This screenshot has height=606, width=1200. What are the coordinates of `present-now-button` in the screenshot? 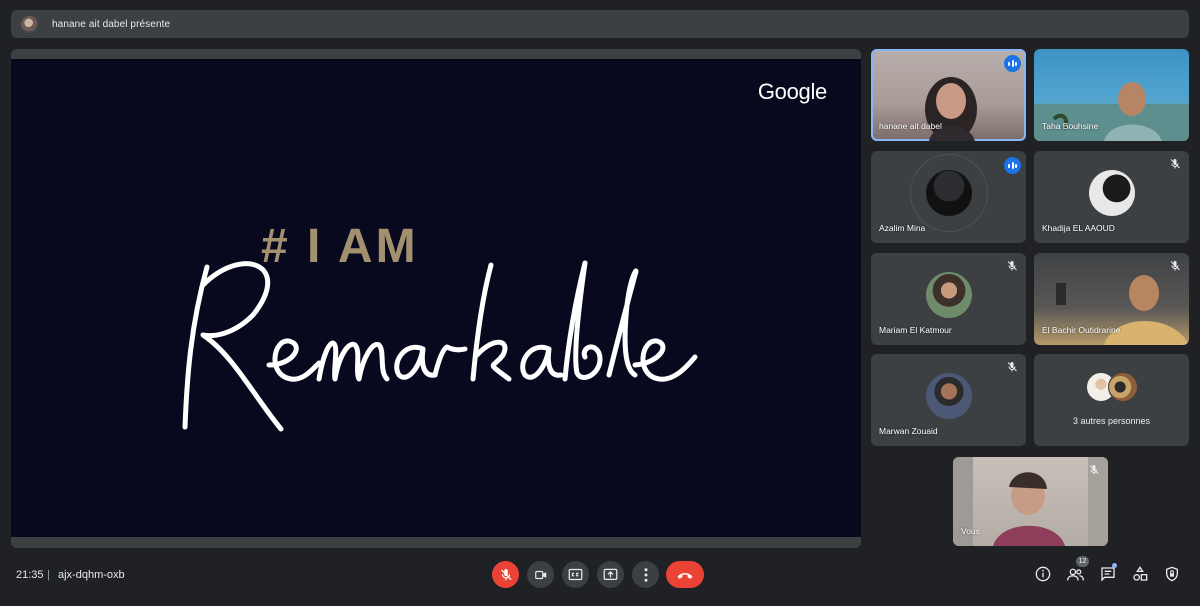 It's located at (610, 574).